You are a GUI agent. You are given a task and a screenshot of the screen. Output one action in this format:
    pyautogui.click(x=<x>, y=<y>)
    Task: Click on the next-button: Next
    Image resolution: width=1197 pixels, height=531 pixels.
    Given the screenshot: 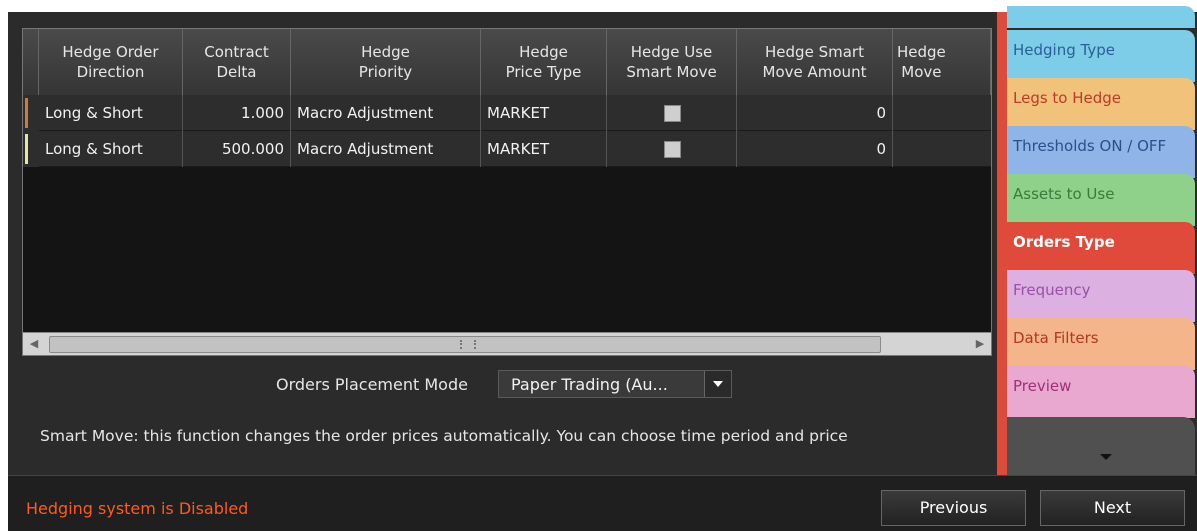 What is the action you would take?
    pyautogui.click(x=1112, y=508)
    